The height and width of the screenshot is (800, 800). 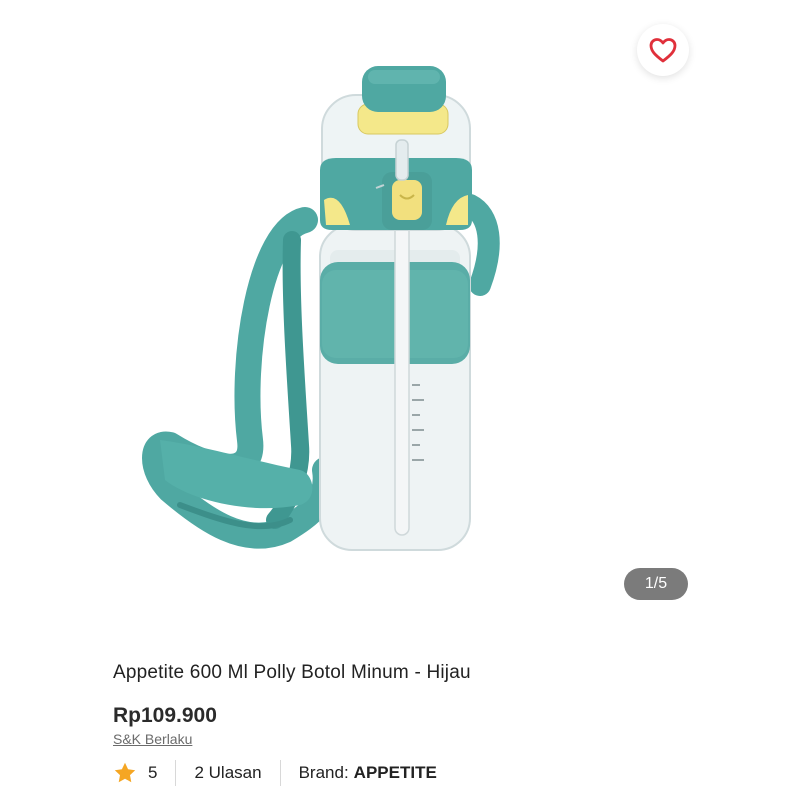 What do you see at coordinates (125, 772) in the screenshot?
I see `star-icon` at bounding box center [125, 772].